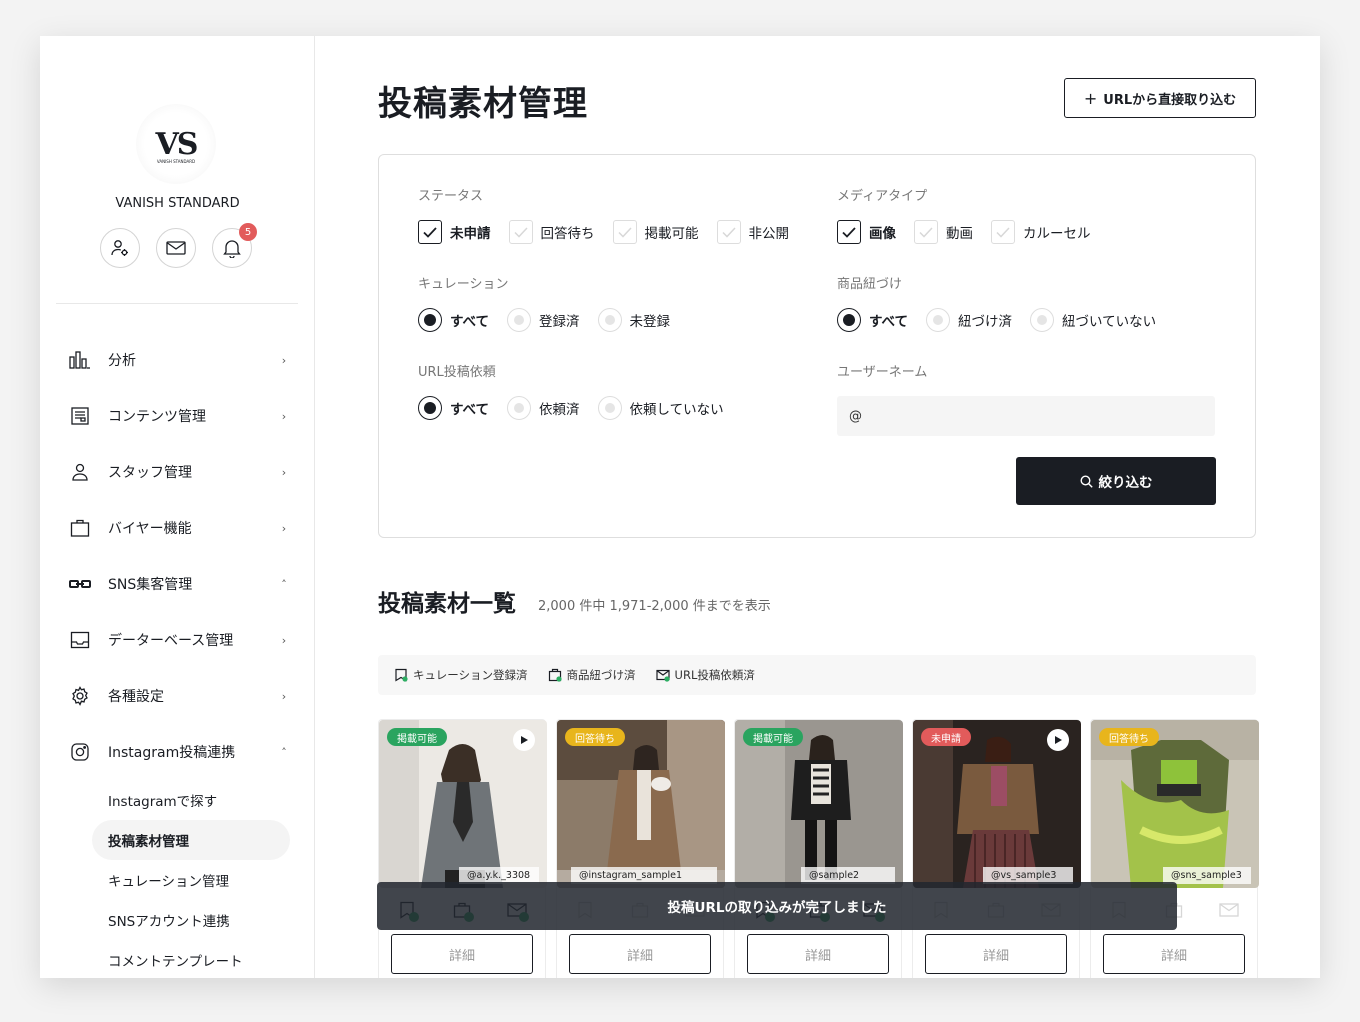 The image size is (1360, 1022). What do you see at coordinates (179, 416) in the screenshot?
I see `nav-item-content: コンテンツ管理 ›` at bounding box center [179, 416].